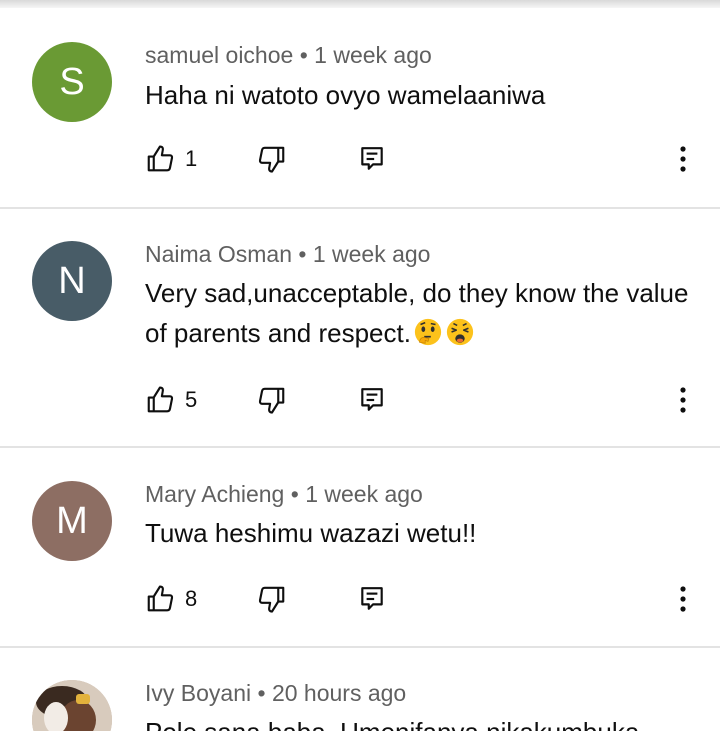 Image resolution: width=720 pixels, height=731 pixels. I want to click on avatar-letter: S, so click(72, 81).